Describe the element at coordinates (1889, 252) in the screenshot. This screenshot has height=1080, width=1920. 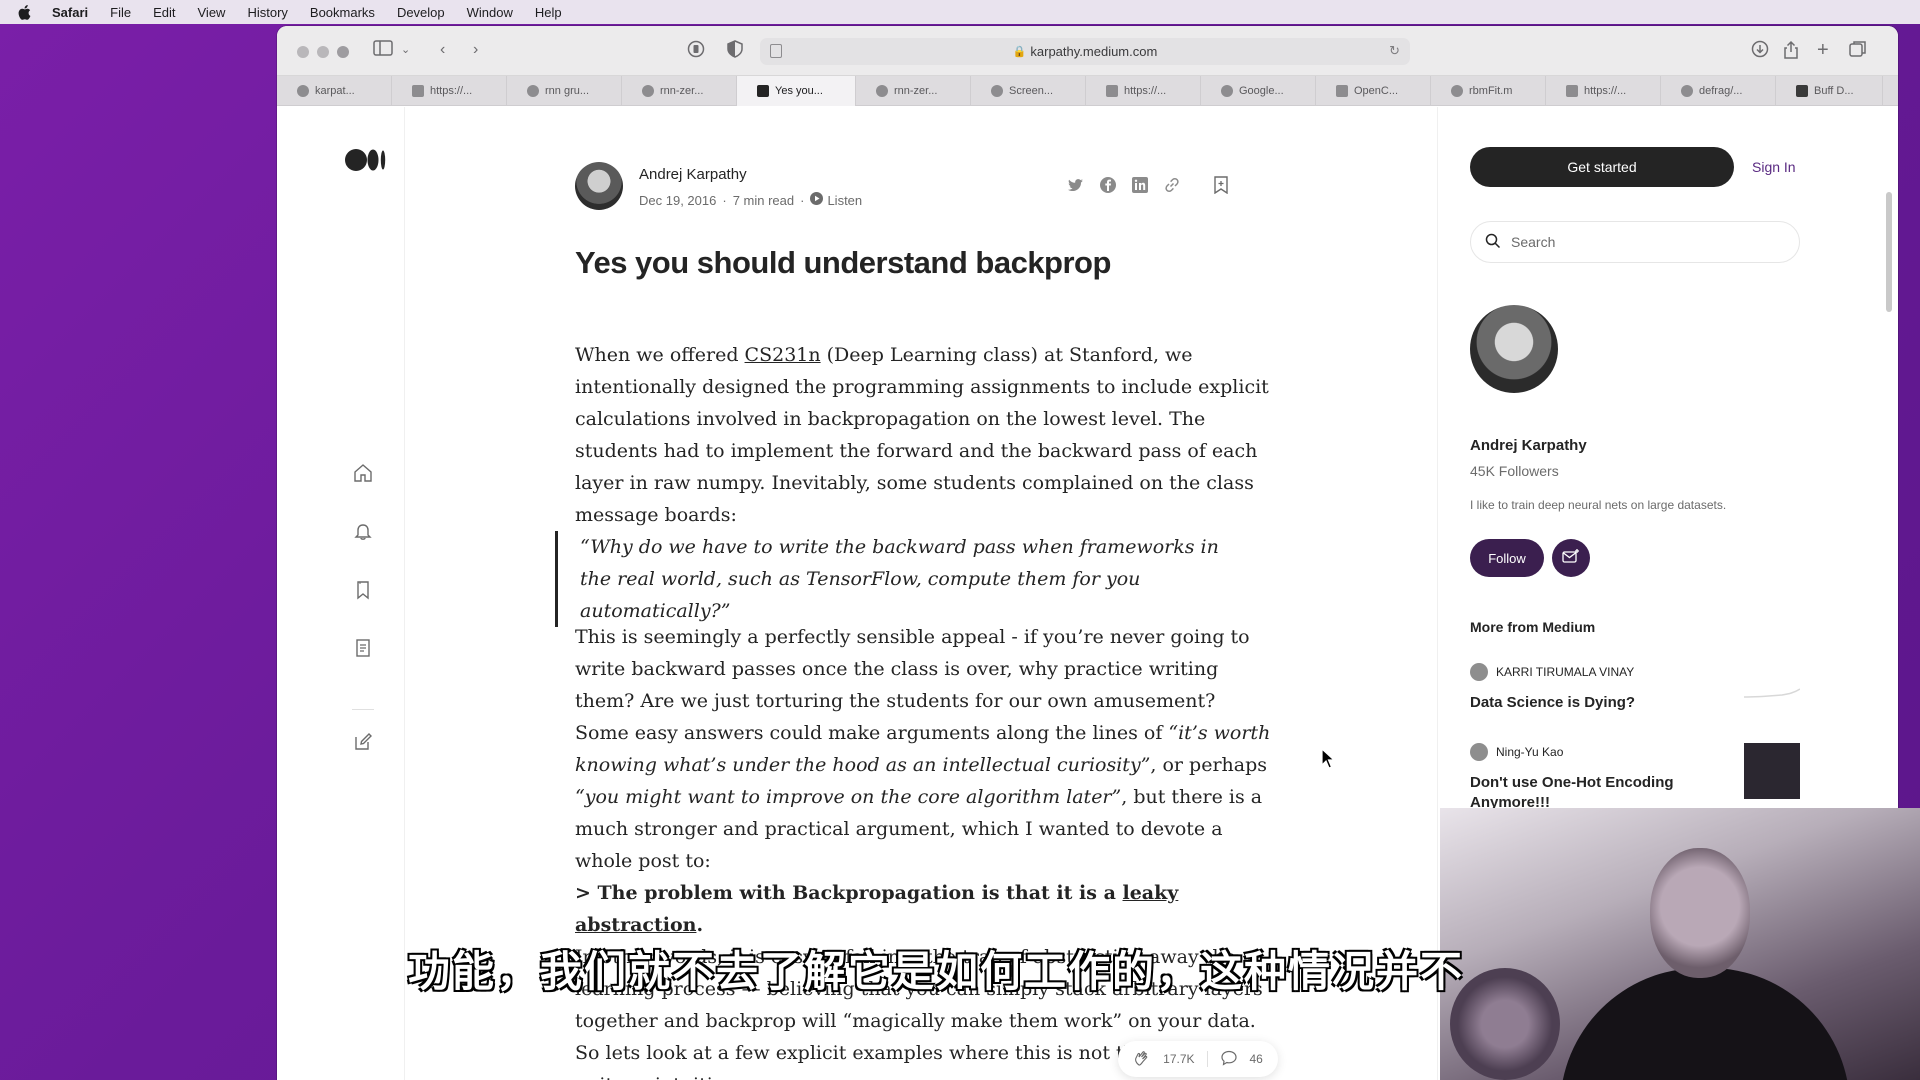
I see `page-scrollbar` at that location.